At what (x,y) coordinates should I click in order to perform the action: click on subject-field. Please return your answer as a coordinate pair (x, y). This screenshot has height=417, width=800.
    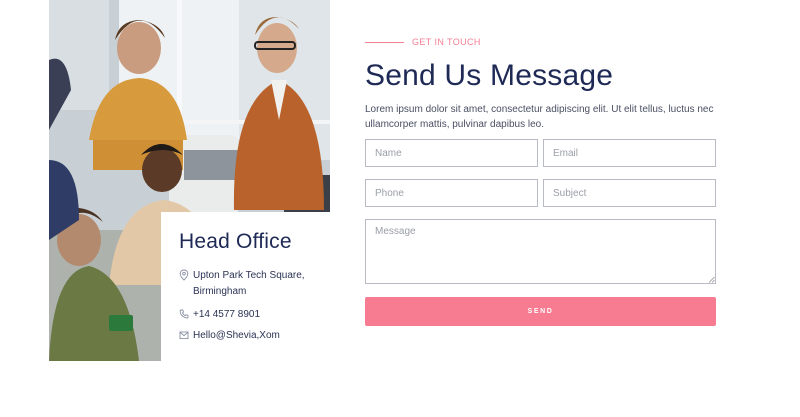
    Looking at the image, I should click on (629, 193).